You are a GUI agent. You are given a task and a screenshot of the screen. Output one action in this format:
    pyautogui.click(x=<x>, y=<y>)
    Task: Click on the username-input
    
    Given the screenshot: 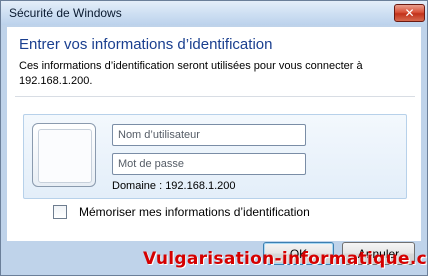 What is the action you would take?
    pyautogui.click(x=209, y=135)
    